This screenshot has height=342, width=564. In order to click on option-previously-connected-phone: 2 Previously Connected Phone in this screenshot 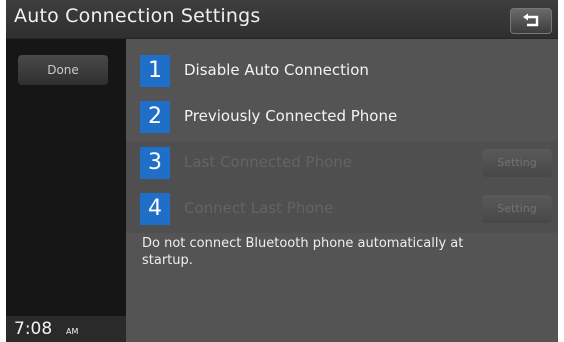, I will do `click(342, 118)`.